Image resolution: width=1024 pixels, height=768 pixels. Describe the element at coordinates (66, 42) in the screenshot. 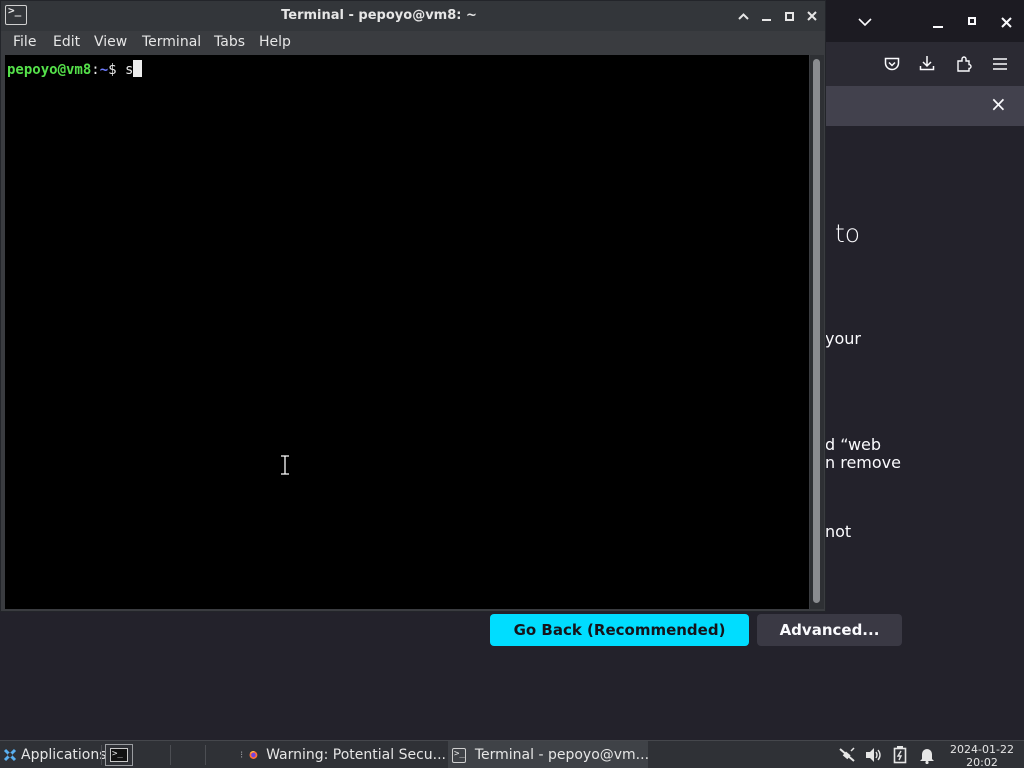

I see `menu-edit: Edit` at that location.